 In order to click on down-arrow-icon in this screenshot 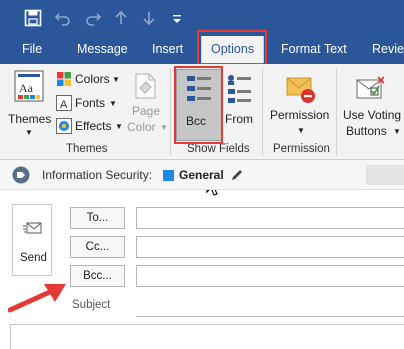, I will do `click(149, 18)`.